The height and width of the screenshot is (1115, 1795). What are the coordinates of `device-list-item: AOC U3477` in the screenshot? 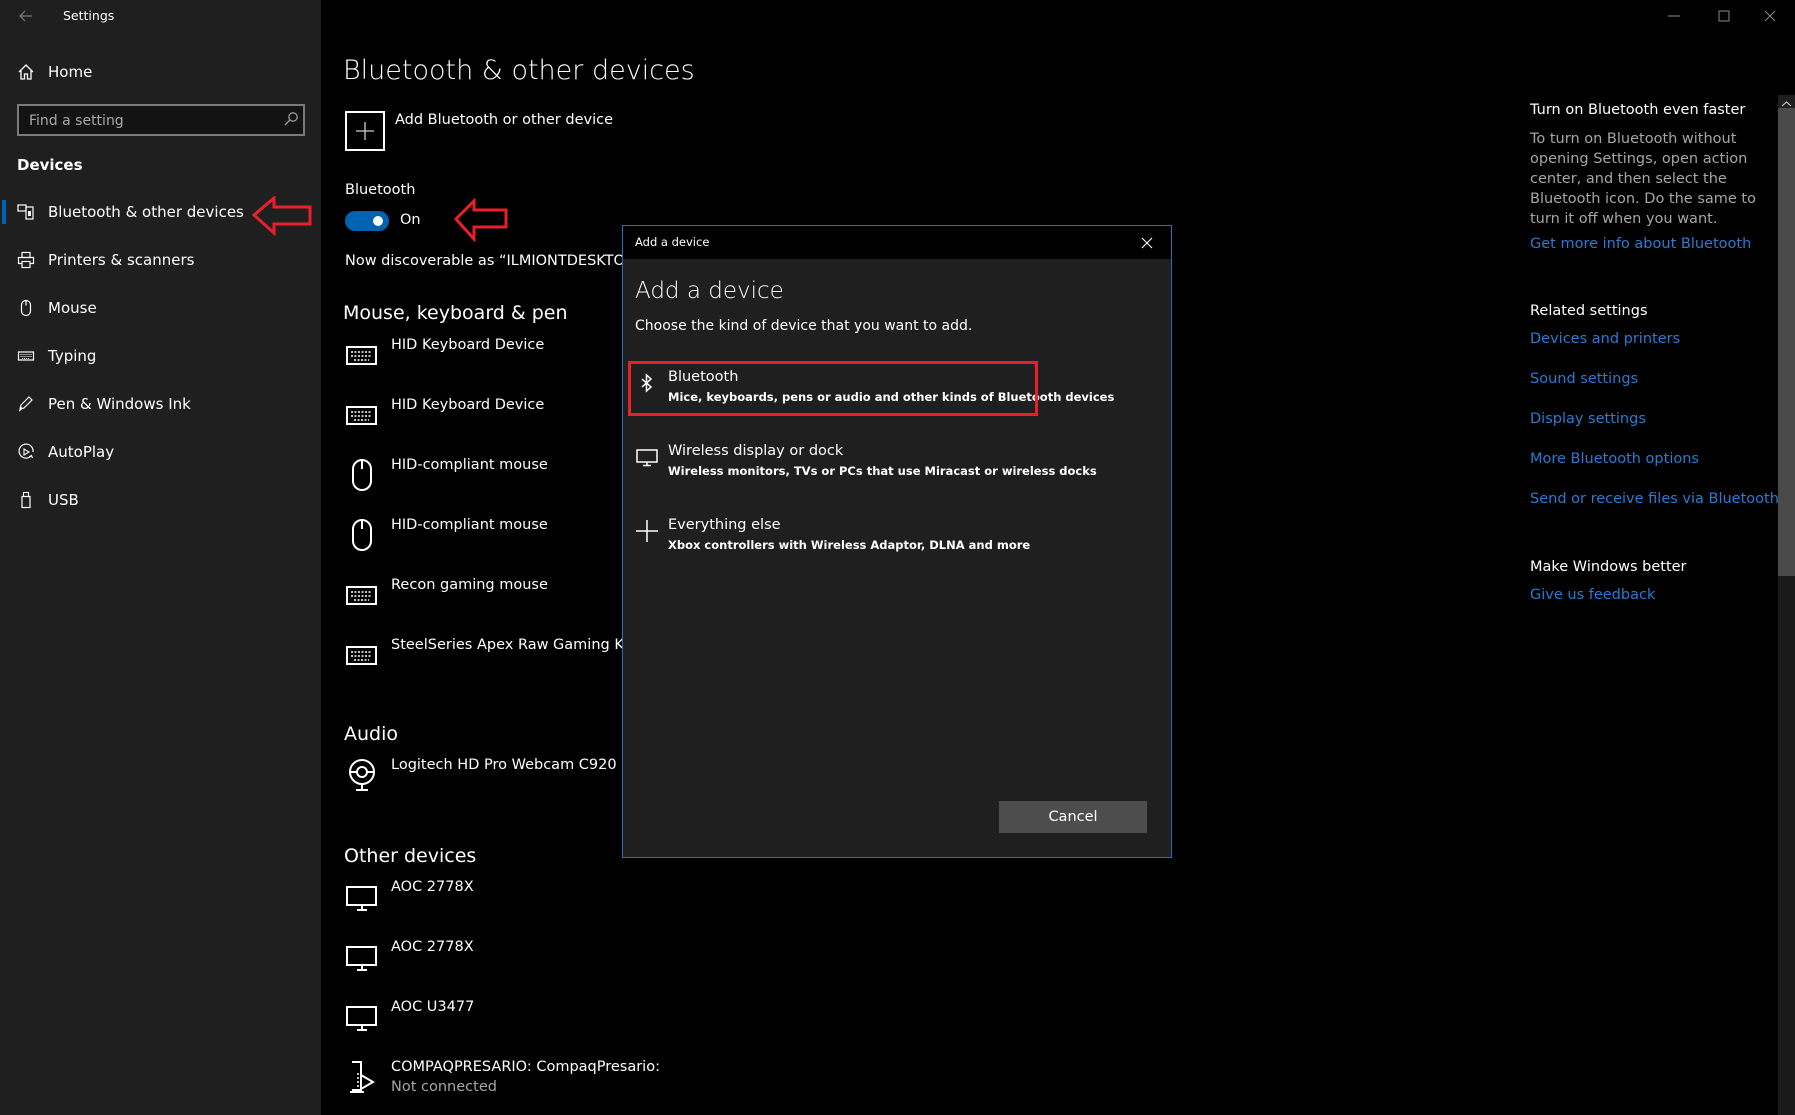 It's located at (494, 1024).